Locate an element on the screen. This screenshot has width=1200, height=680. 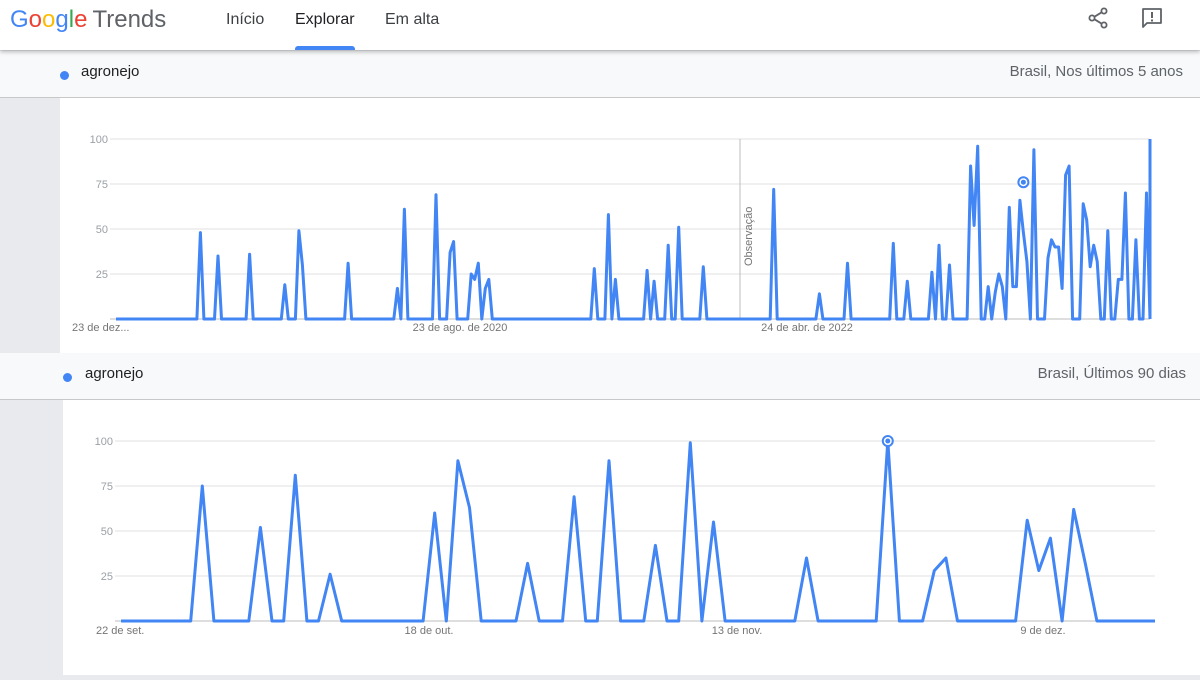
nav-tab-em-alta: Em alta is located at coordinates (412, 25).